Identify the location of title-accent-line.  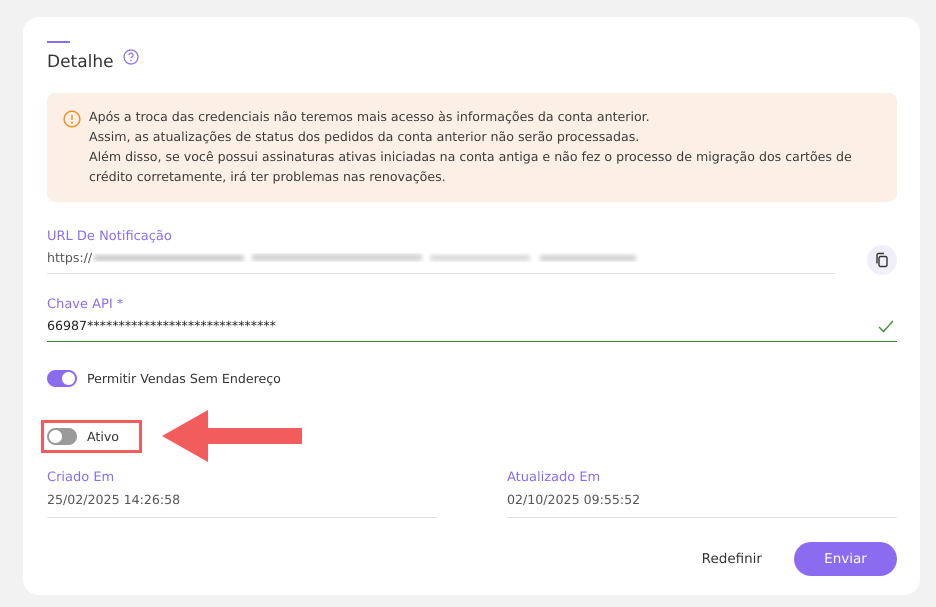
(58, 42).